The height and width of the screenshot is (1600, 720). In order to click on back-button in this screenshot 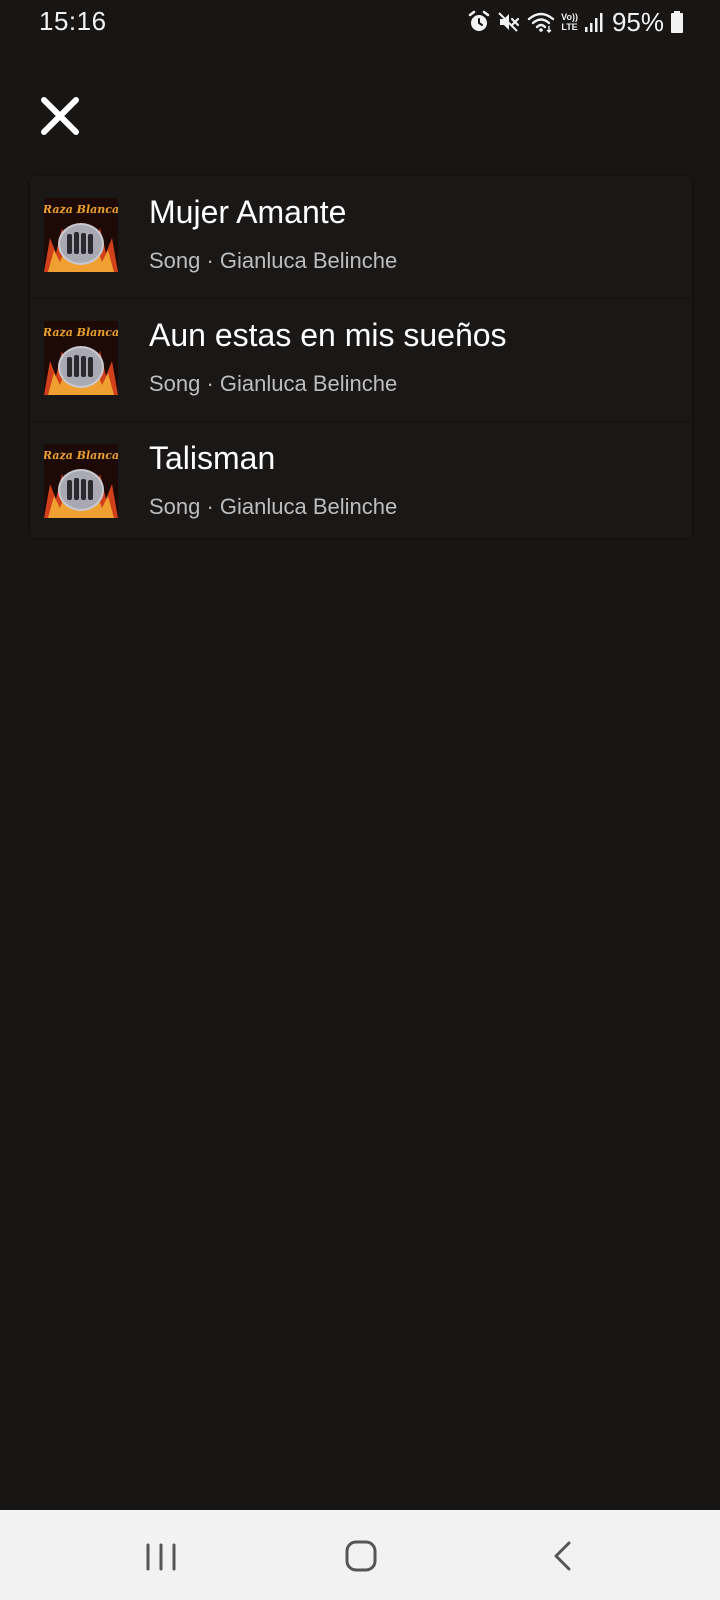, I will do `click(563, 1556)`.